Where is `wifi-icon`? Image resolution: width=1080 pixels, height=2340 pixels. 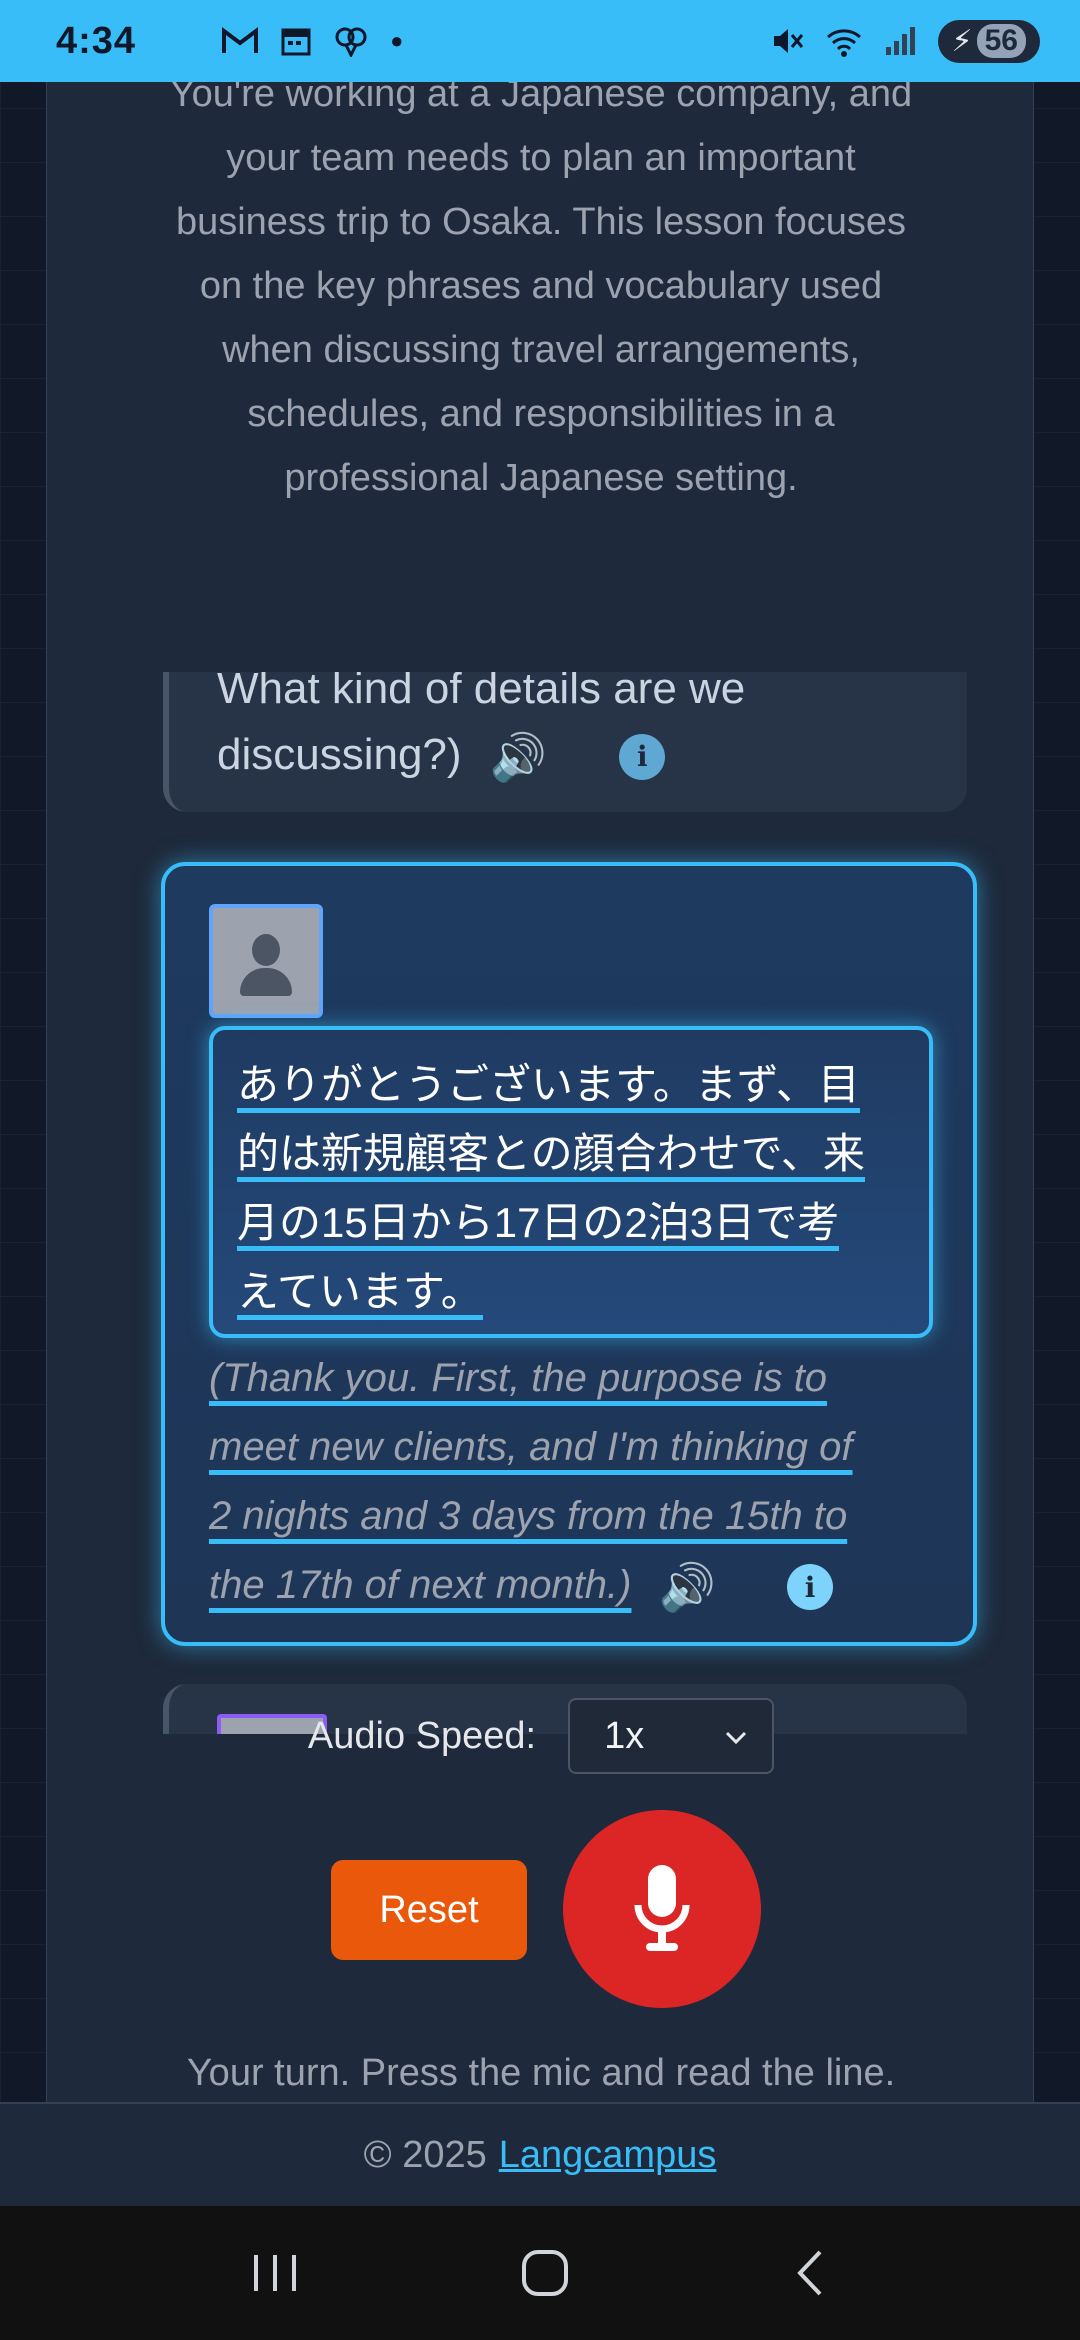
wifi-icon is located at coordinates (843, 43).